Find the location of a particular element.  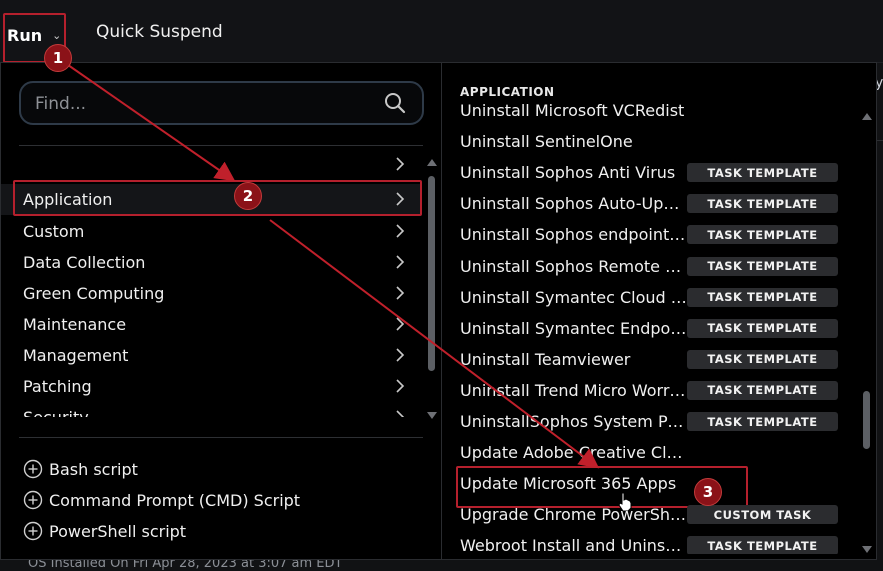

script-name: Uninstall Sophos endpoint agent is located at coordinates (573, 235).